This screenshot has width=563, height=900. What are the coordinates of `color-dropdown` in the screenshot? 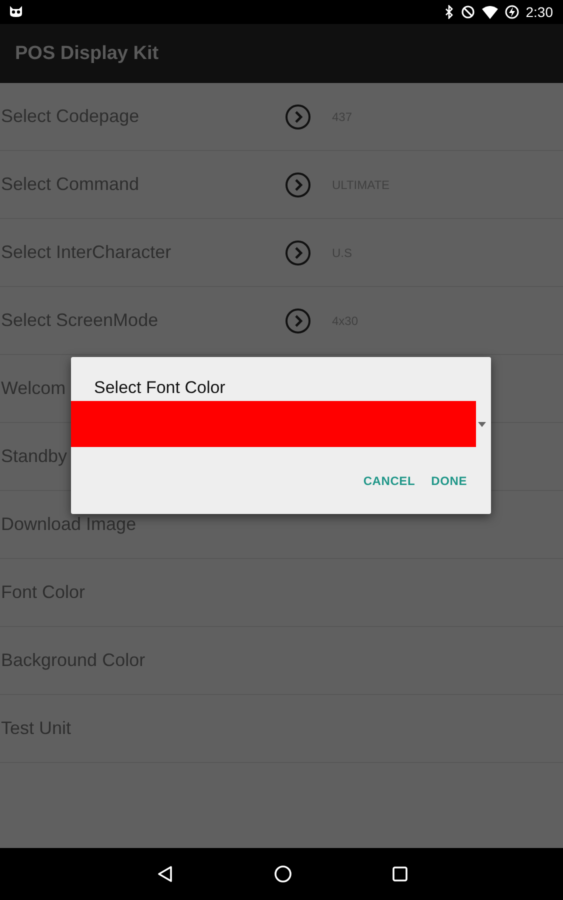 It's located at (273, 424).